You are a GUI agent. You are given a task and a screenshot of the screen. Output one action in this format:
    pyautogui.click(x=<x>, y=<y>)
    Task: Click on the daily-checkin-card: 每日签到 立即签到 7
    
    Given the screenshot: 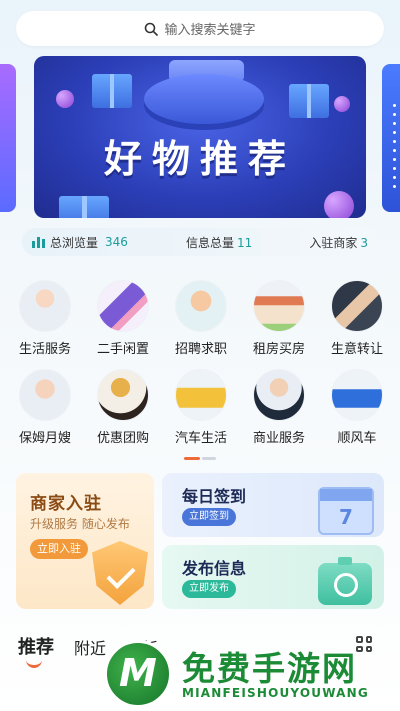 What is the action you would take?
    pyautogui.click(x=273, y=505)
    